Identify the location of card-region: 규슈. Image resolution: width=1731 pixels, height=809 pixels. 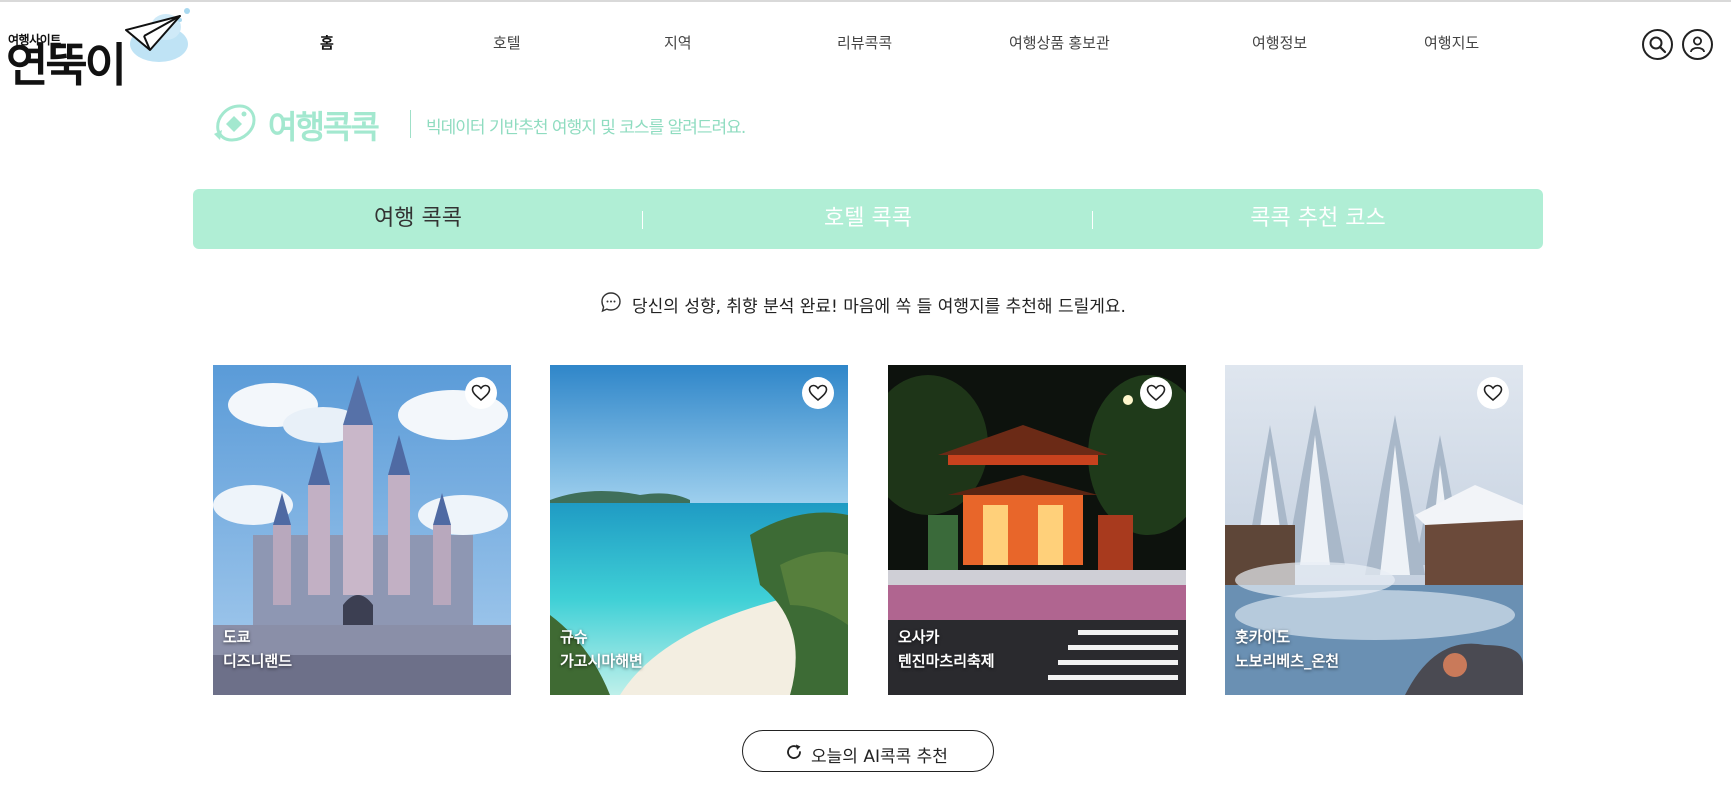
(574, 637).